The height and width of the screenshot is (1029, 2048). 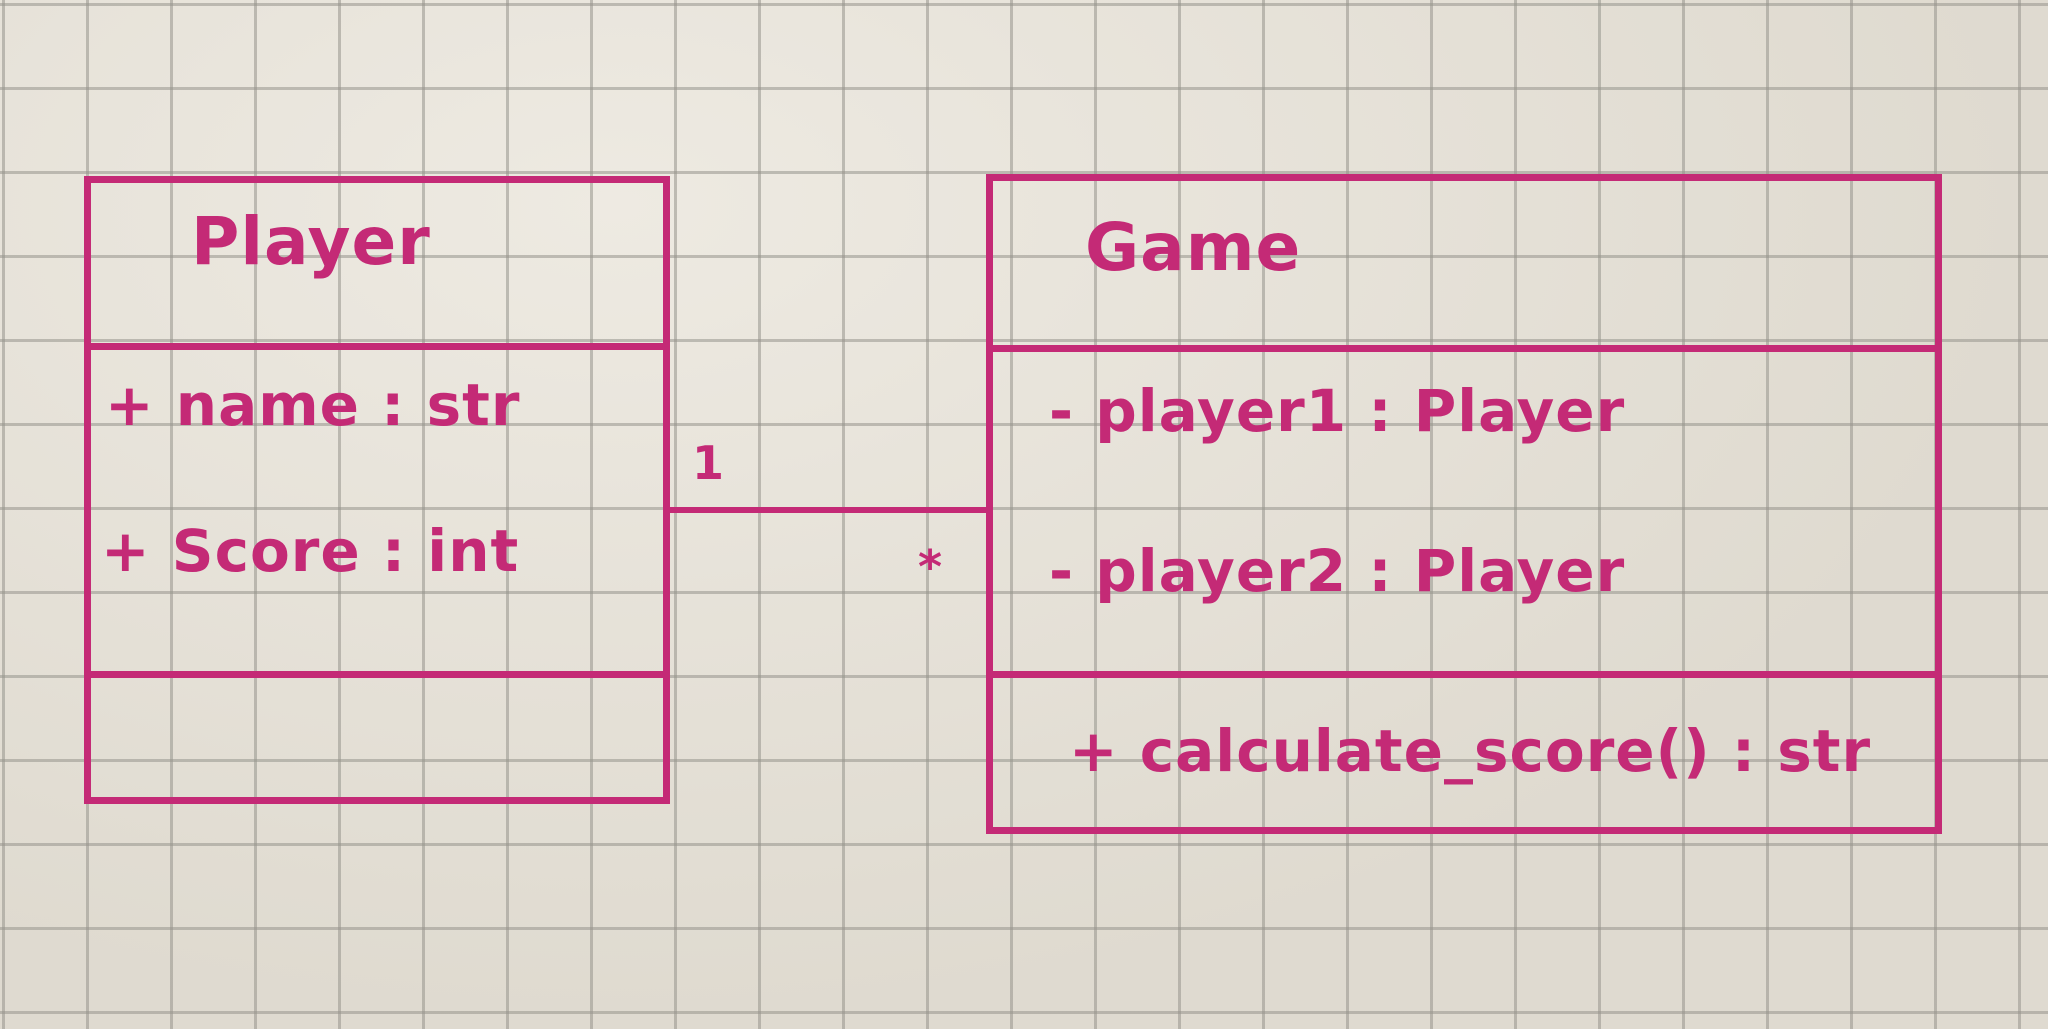 I want to click on player-class-name: Player, so click(x=311, y=241).